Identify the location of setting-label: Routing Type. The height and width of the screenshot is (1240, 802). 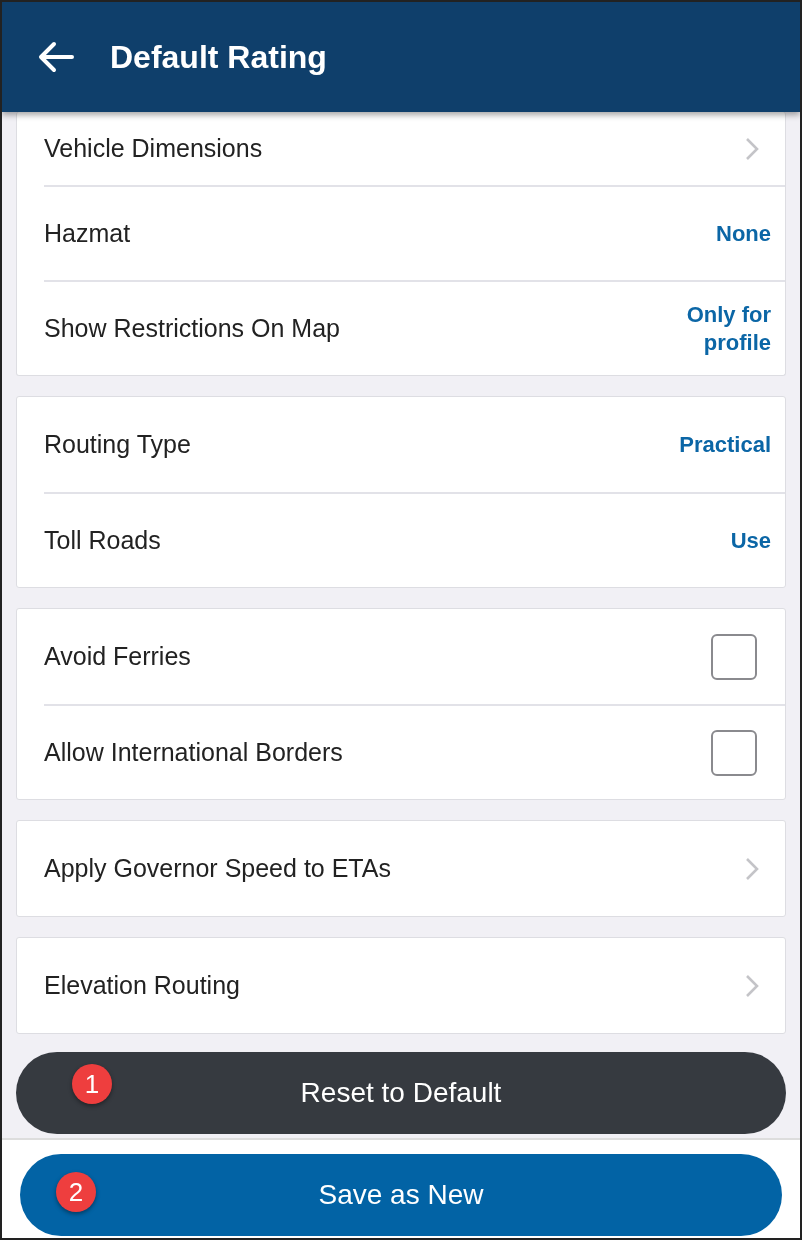
(117, 444).